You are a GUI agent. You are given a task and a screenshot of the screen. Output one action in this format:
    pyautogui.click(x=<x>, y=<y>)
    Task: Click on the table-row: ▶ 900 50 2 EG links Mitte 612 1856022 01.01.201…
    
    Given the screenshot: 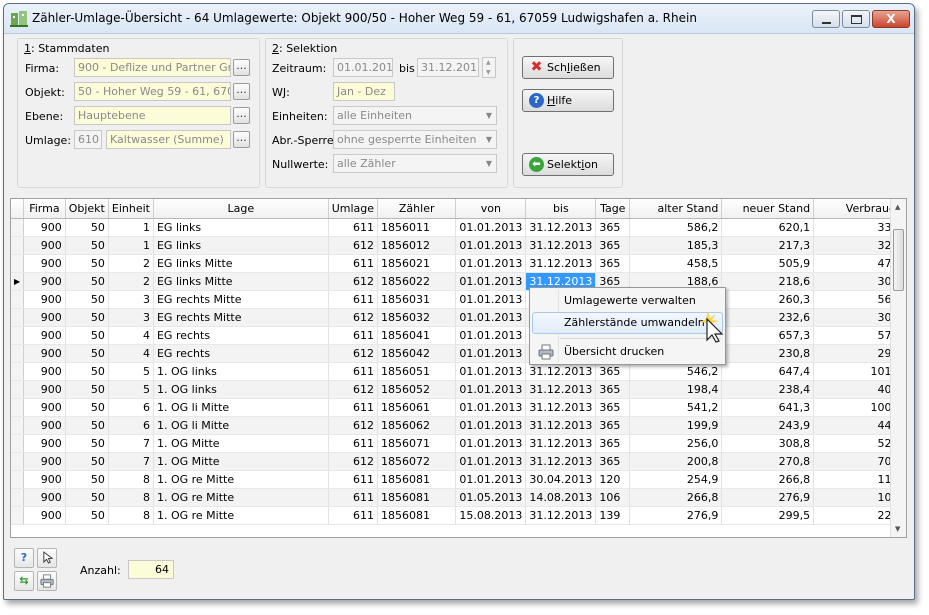 What is the action you would take?
    pyautogui.click(x=458, y=281)
    